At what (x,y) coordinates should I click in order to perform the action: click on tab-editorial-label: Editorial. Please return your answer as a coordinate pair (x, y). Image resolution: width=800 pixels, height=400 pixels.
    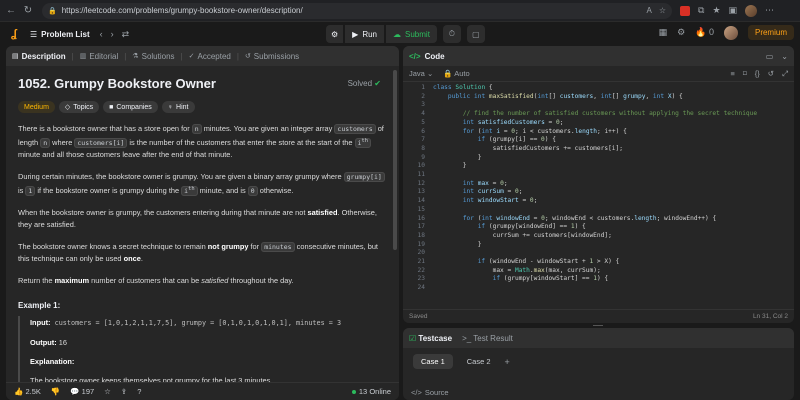
    Looking at the image, I should click on (104, 56).